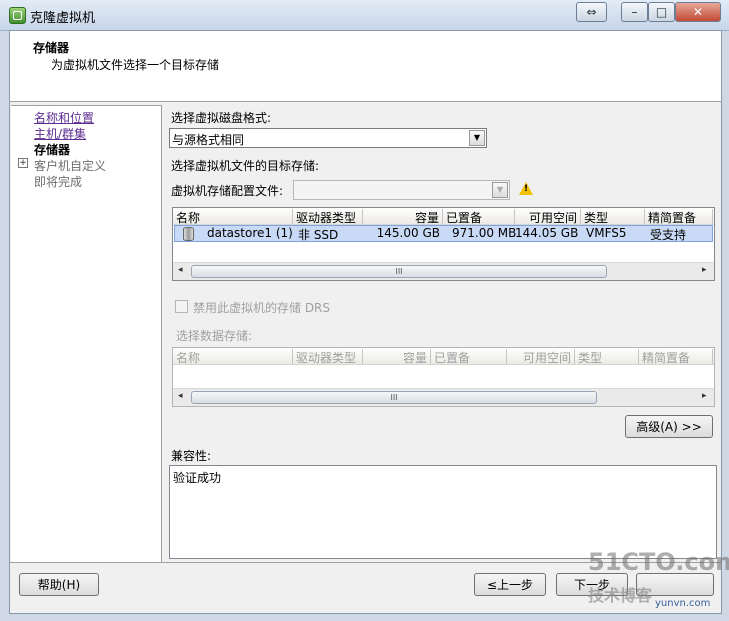  I want to click on back-button: ≤上一步, so click(510, 584).